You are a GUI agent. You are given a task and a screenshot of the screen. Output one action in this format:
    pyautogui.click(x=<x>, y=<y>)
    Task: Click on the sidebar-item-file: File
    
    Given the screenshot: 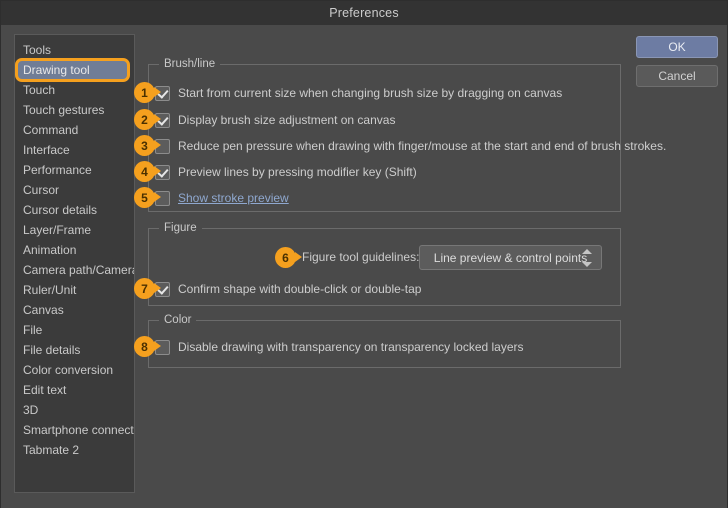 What is the action you would take?
    pyautogui.click(x=74, y=330)
    